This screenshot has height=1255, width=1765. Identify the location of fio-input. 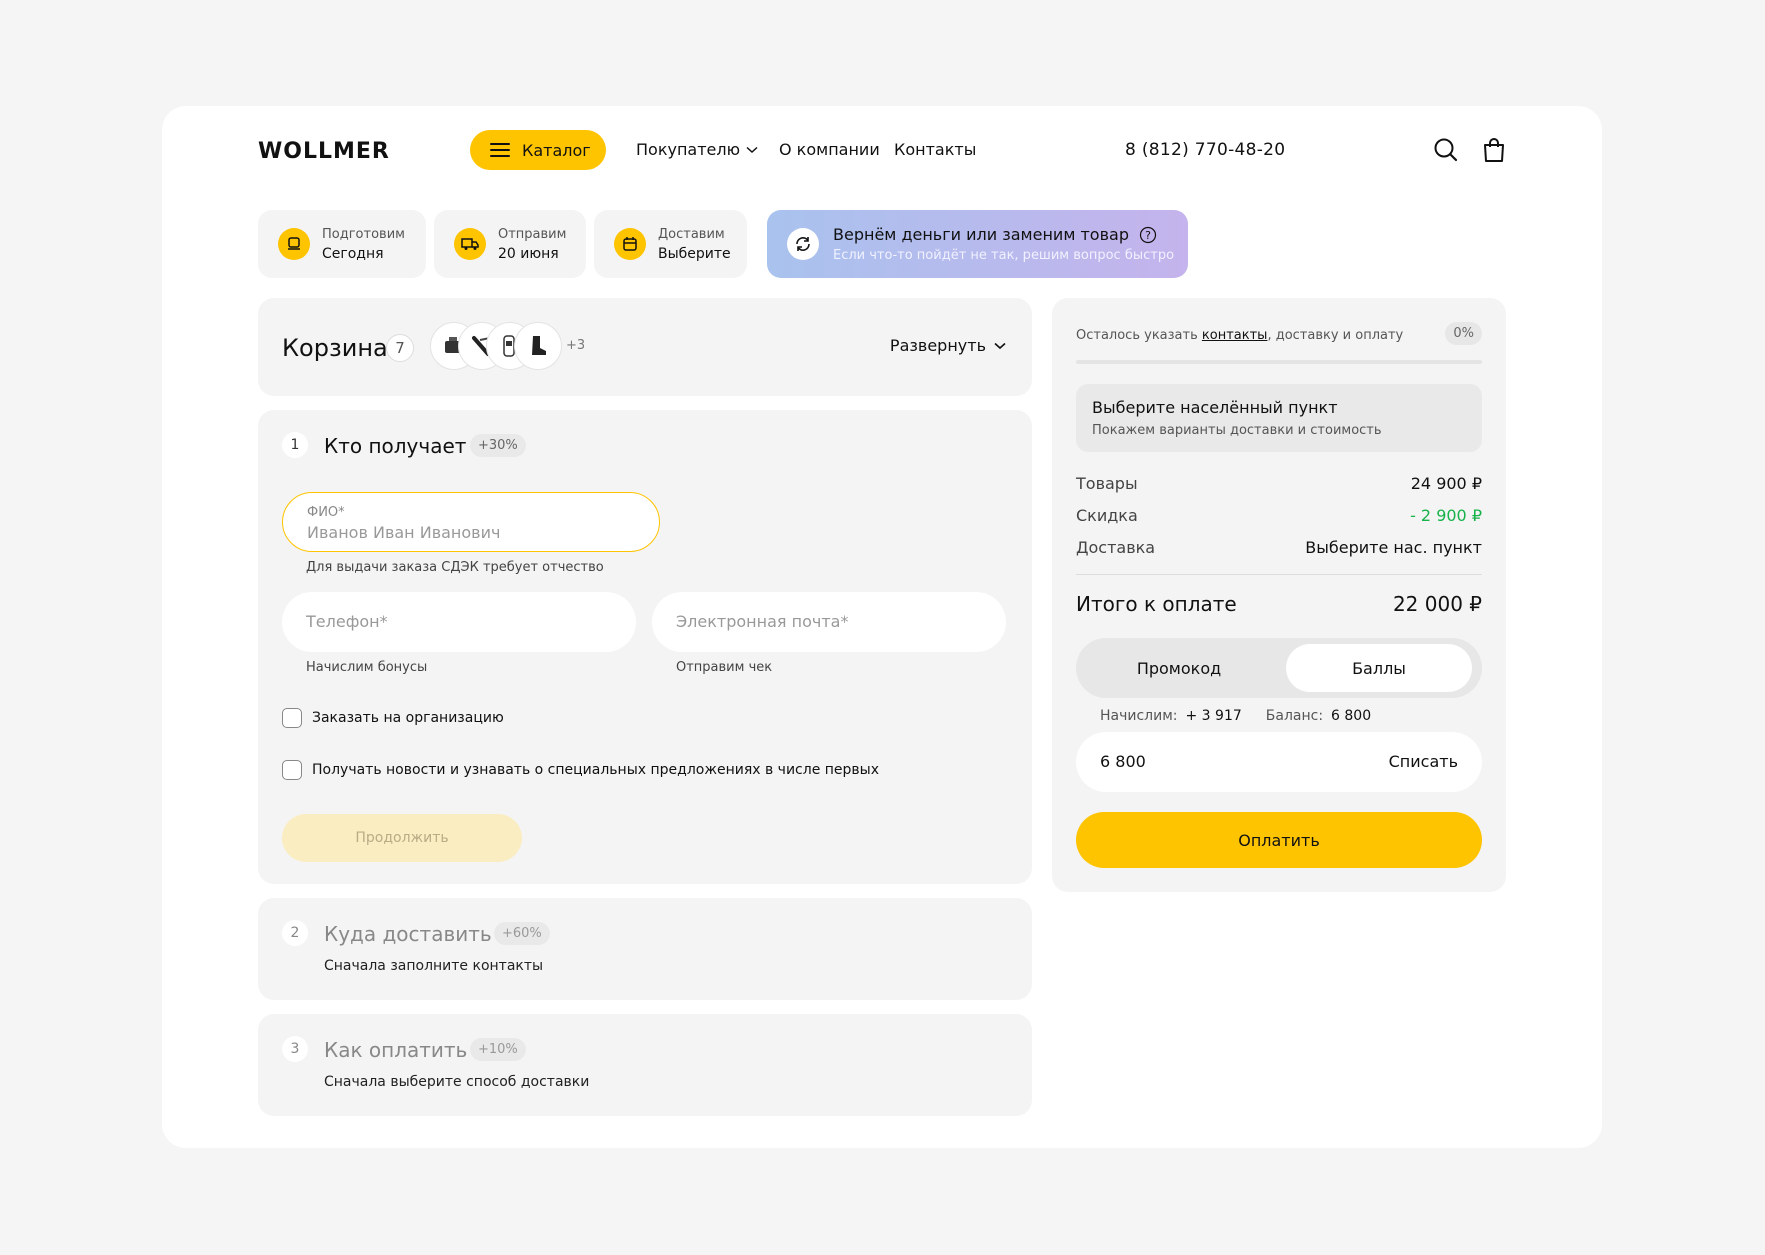
(457, 532).